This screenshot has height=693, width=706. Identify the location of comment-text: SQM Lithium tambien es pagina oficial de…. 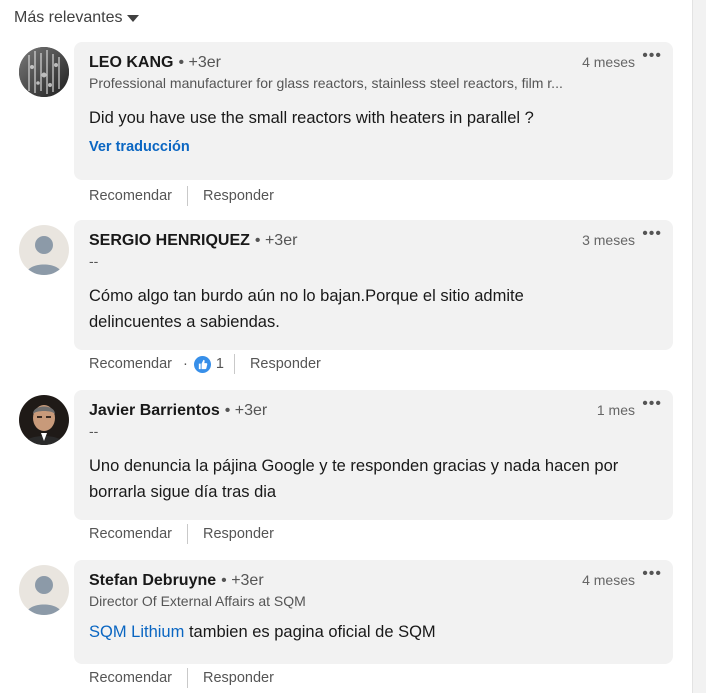
(373, 632).